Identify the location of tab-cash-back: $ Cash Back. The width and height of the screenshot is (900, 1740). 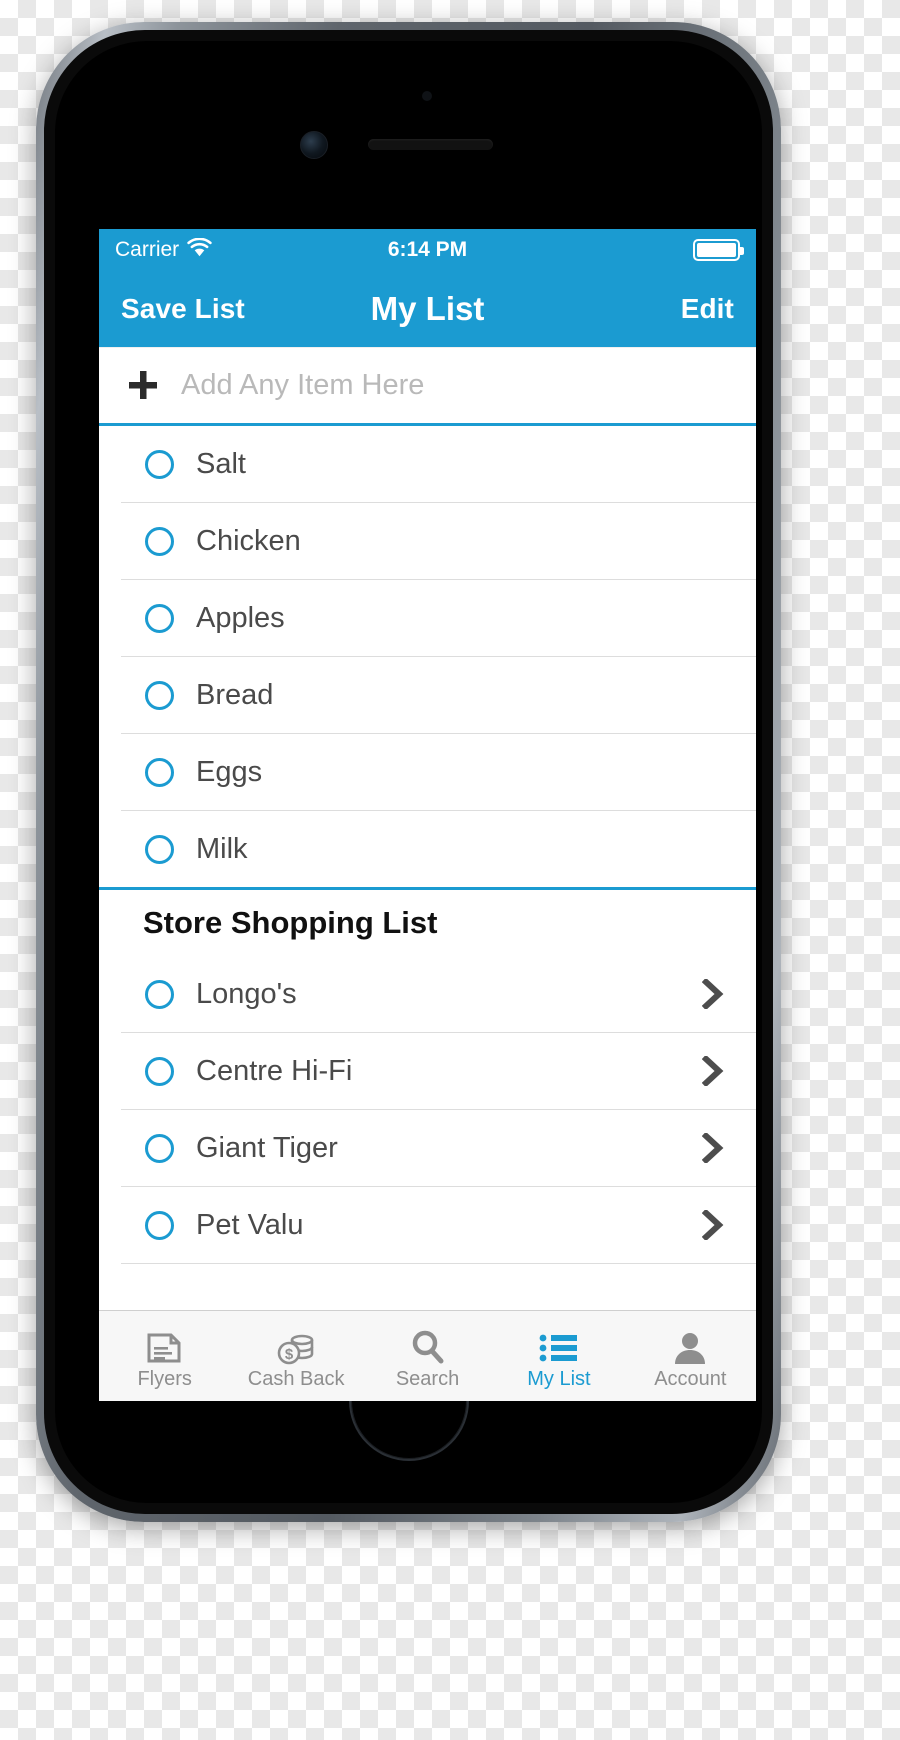
(295, 1356).